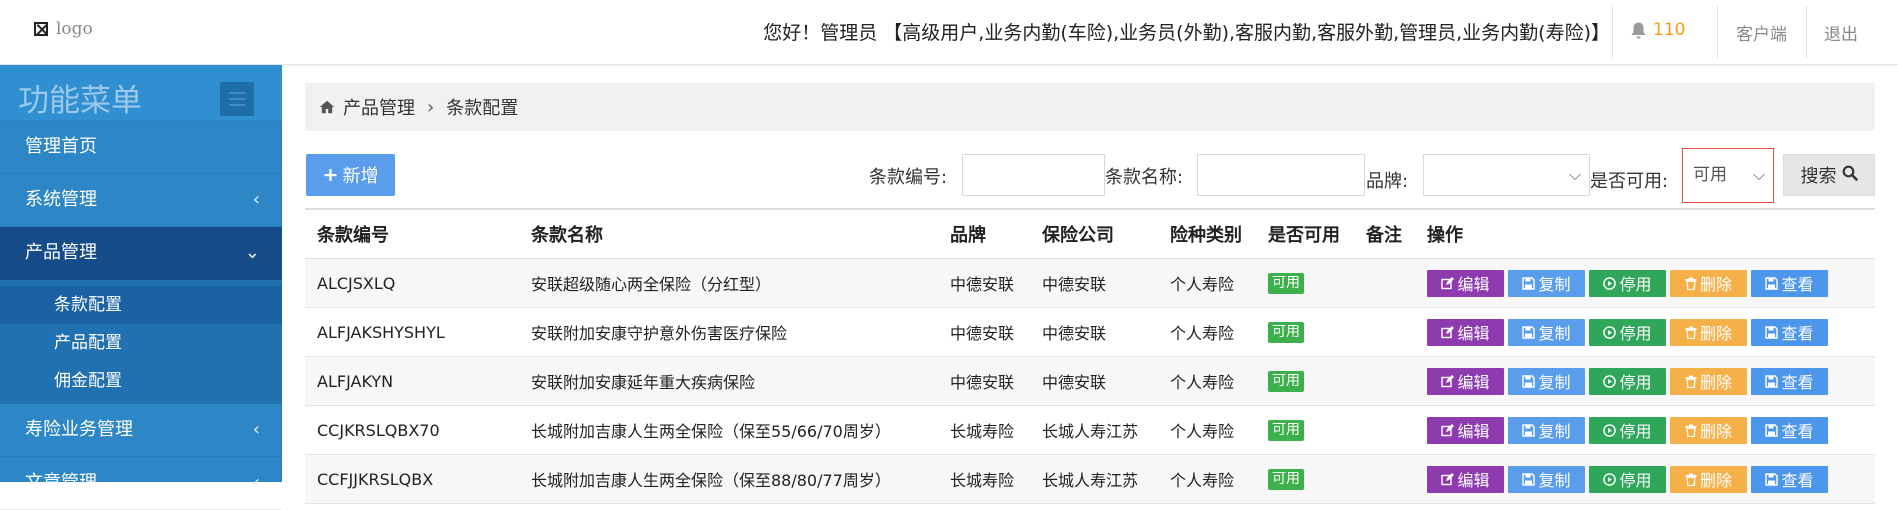 The image size is (1898, 510). I want to click on sidebar-title: 功能菜单, so click(80, 101).